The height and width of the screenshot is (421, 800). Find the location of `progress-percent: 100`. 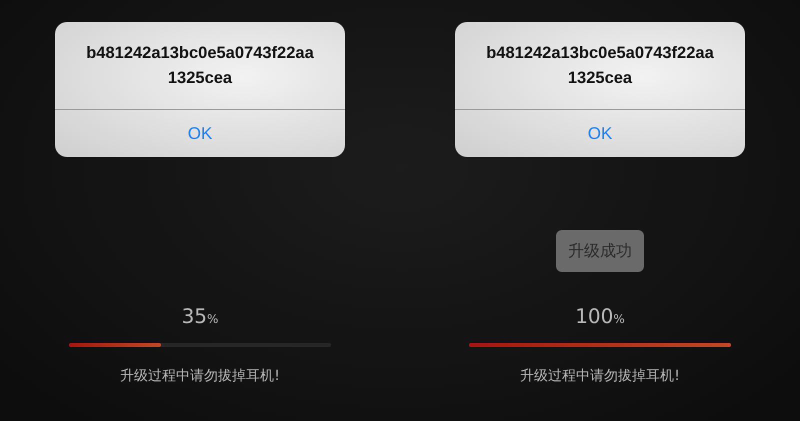

progress-percent: 100 is located at coordinates (594, 316).